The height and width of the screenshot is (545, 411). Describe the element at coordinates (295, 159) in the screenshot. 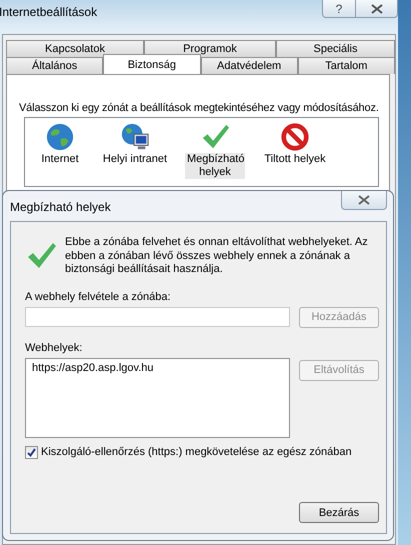

I see `zone-label: Tiltott helyek` at that location.